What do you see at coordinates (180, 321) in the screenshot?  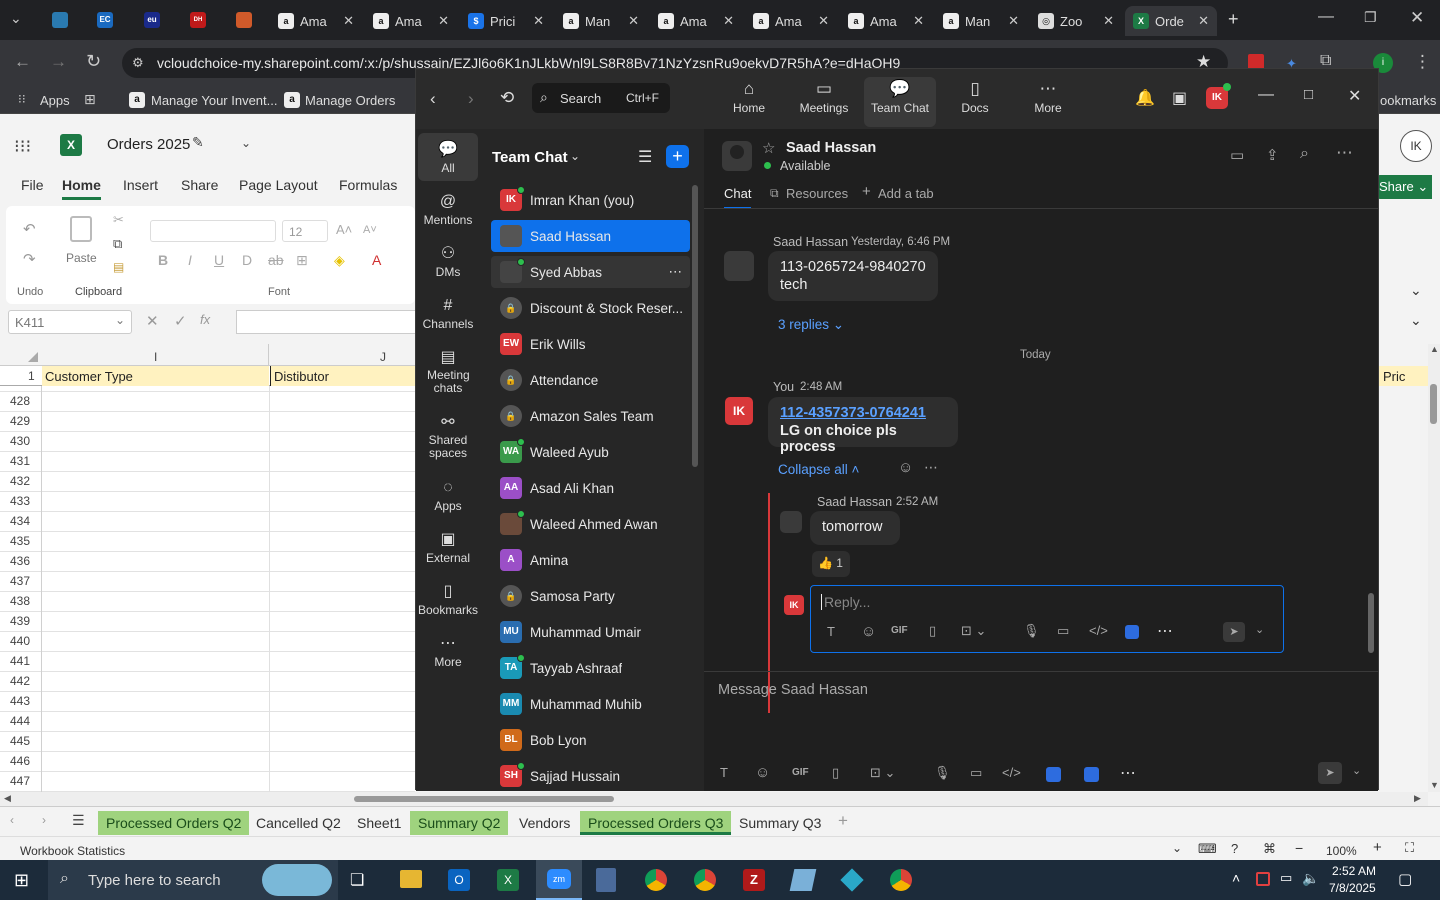 I see `enter-formula-icon: ✓` at bounding box center [180, 321].